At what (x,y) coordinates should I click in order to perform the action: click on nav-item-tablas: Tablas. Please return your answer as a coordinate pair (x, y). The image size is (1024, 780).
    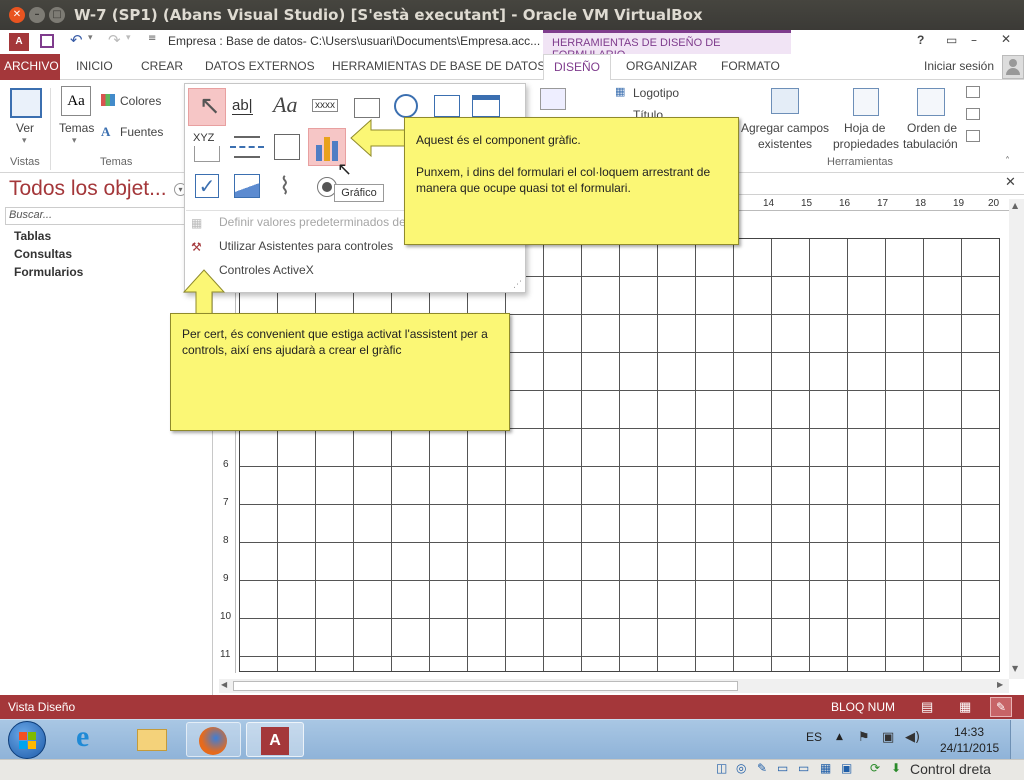
    Looking at the image, I should click on (32, 236).